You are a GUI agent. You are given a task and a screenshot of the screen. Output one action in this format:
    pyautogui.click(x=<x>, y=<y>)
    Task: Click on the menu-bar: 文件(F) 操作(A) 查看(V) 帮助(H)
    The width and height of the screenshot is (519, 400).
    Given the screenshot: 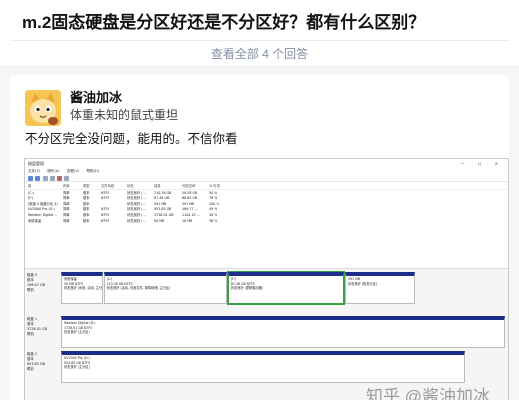 What is the action you would take?
    pyautogui.click(x=266, y=171)
    